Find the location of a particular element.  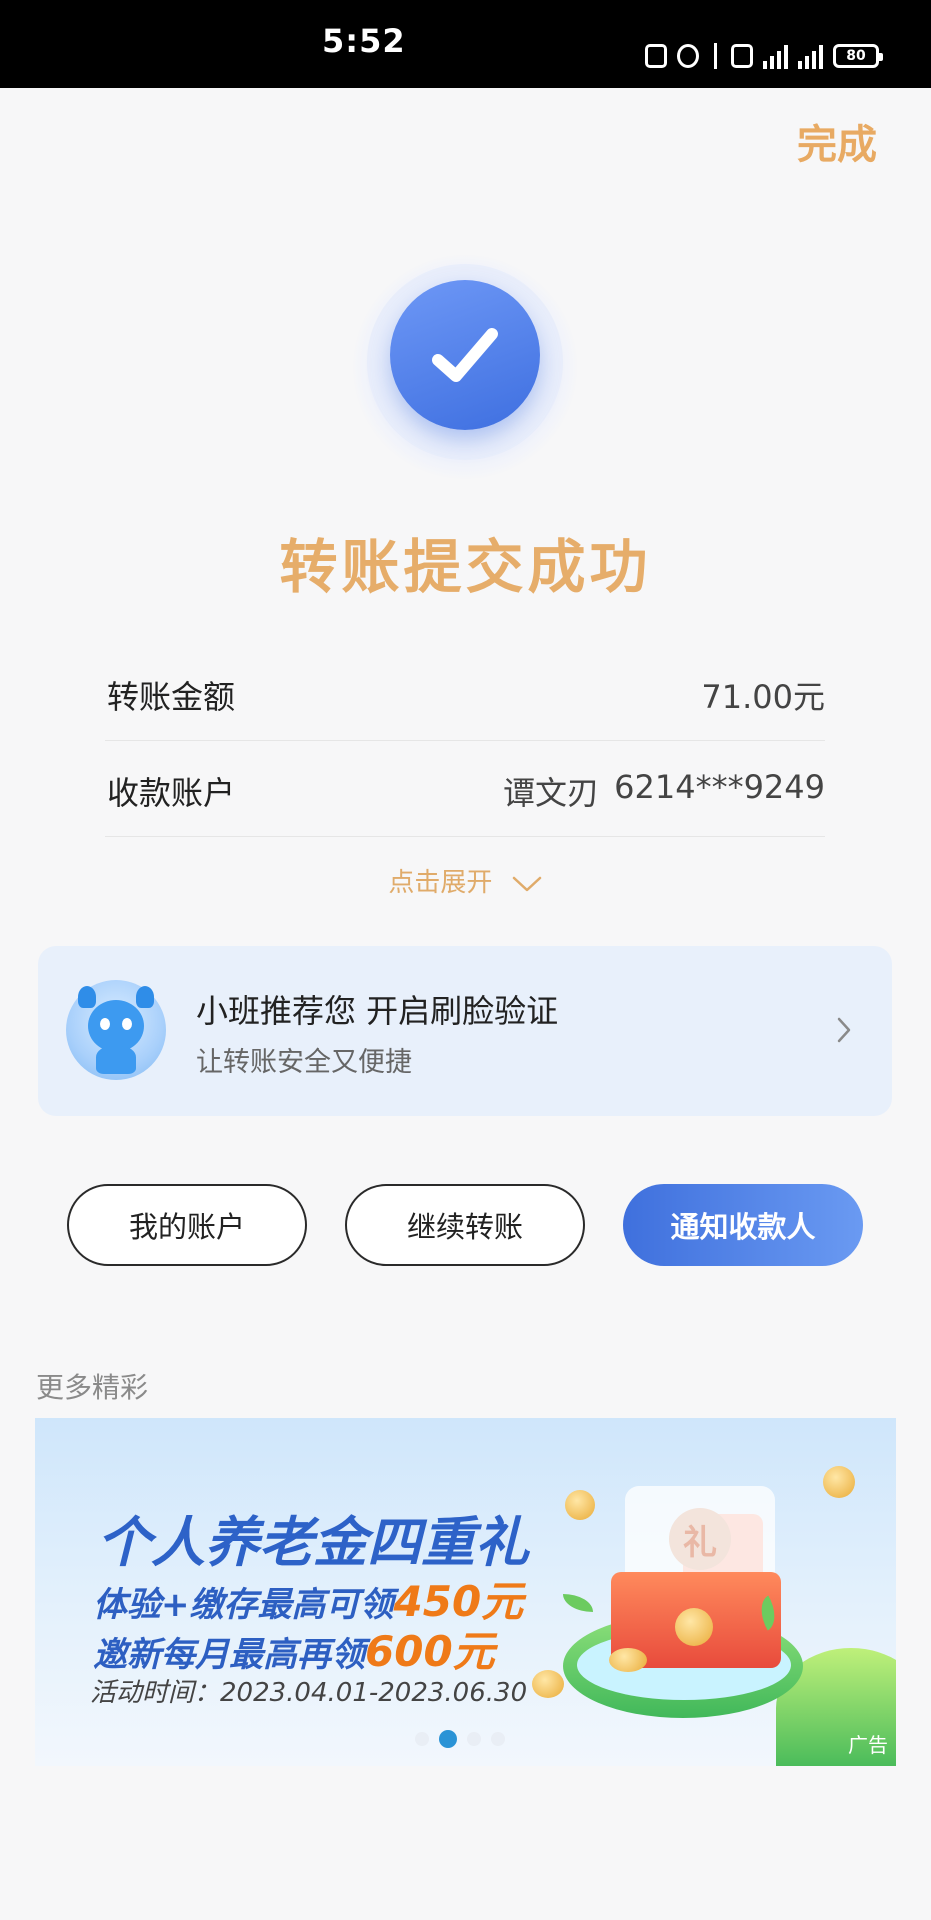

banner-line-2-text: 邀新每月最高再领 is located at coordinates (229, 1655).